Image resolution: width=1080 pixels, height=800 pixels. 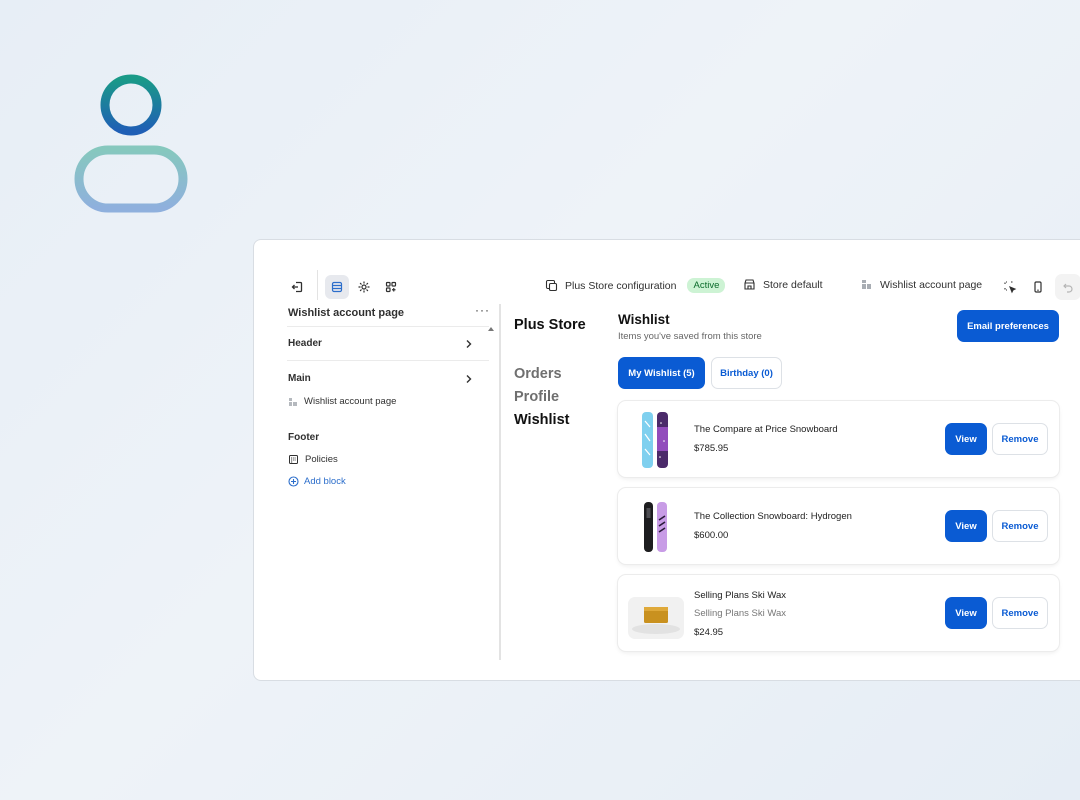 I want to click on store-default-selector: Store default, so click(x=783, y=284).